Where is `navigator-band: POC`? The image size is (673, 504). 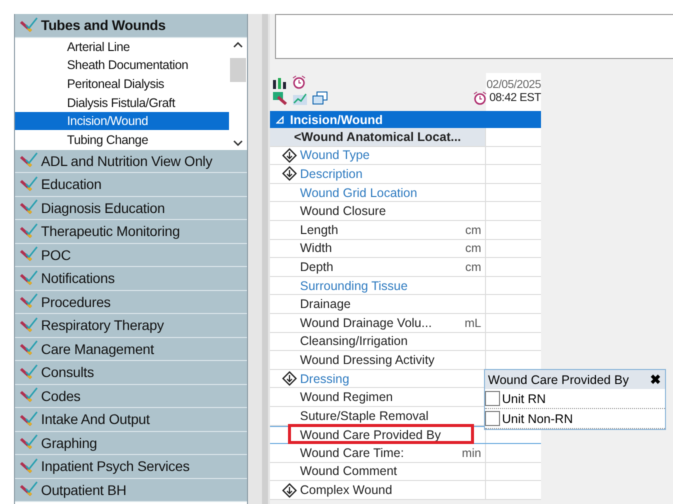 navigator-band: POC is located at coordinates (131, 255).